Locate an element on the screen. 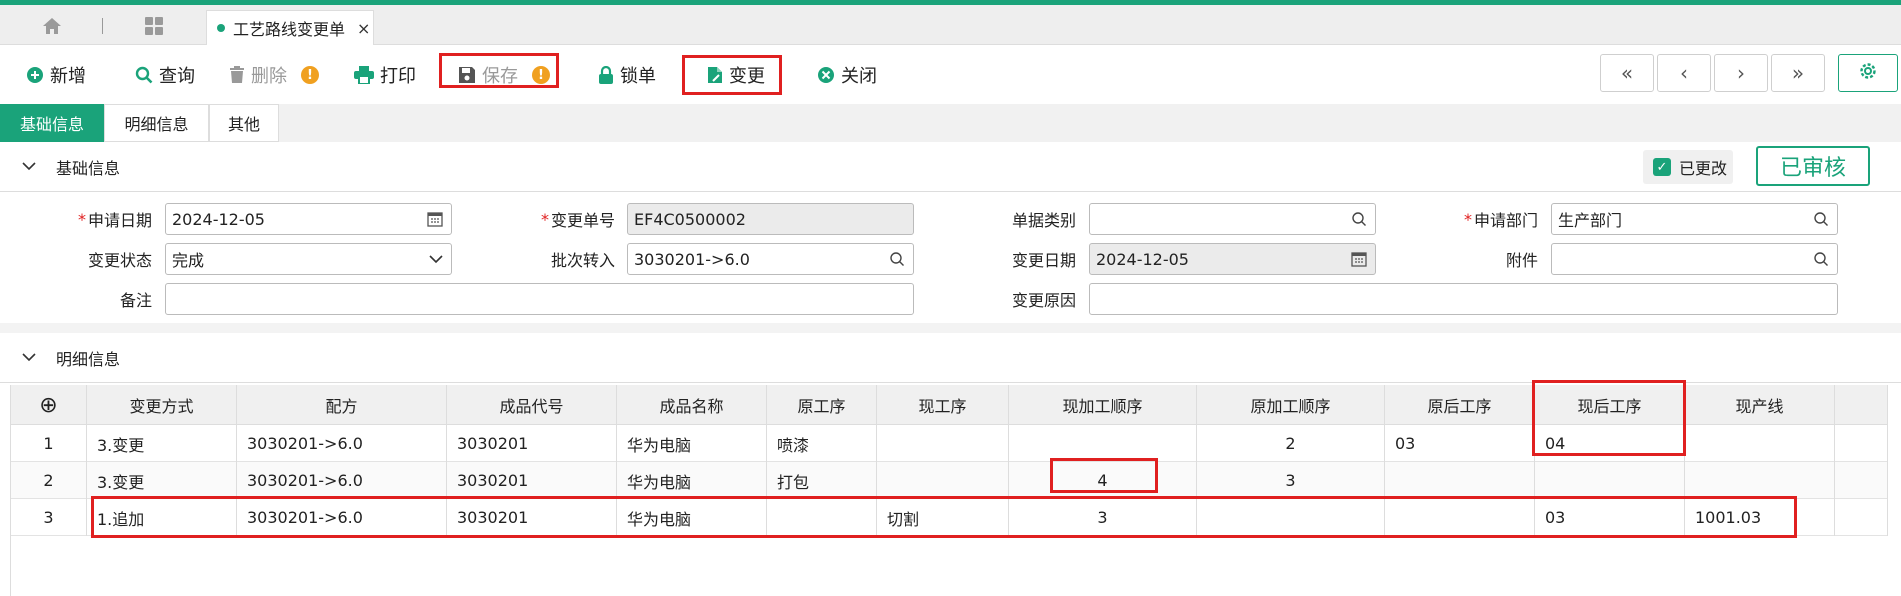  tab-basic-info: 基础信息 is located at coordinates (52, 123).